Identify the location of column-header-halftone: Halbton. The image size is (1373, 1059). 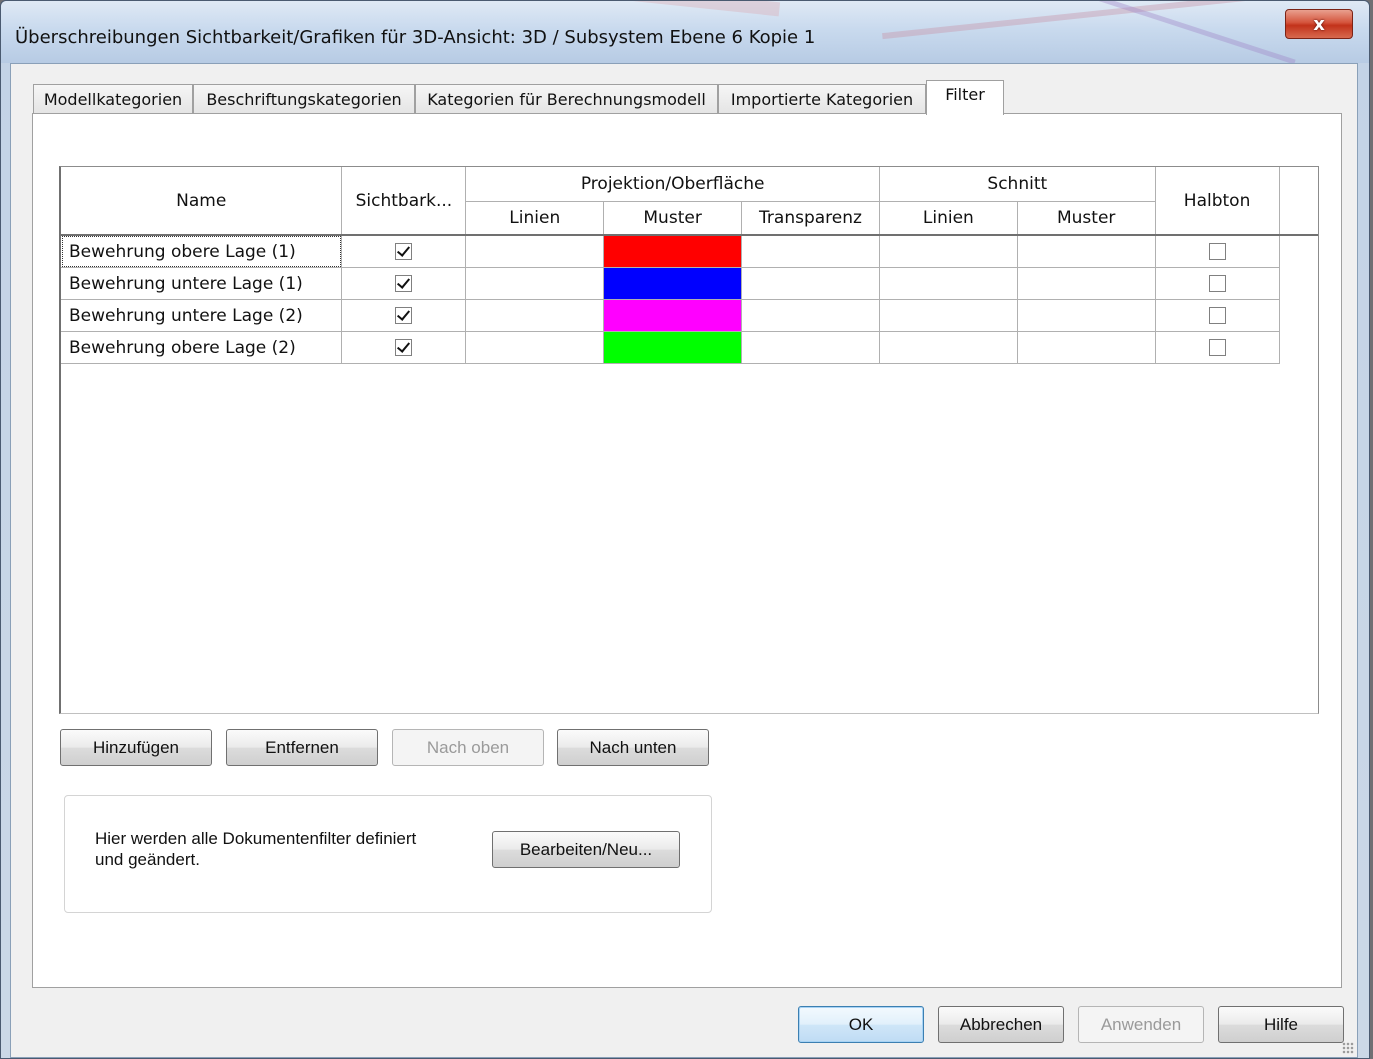
(1217, 201).